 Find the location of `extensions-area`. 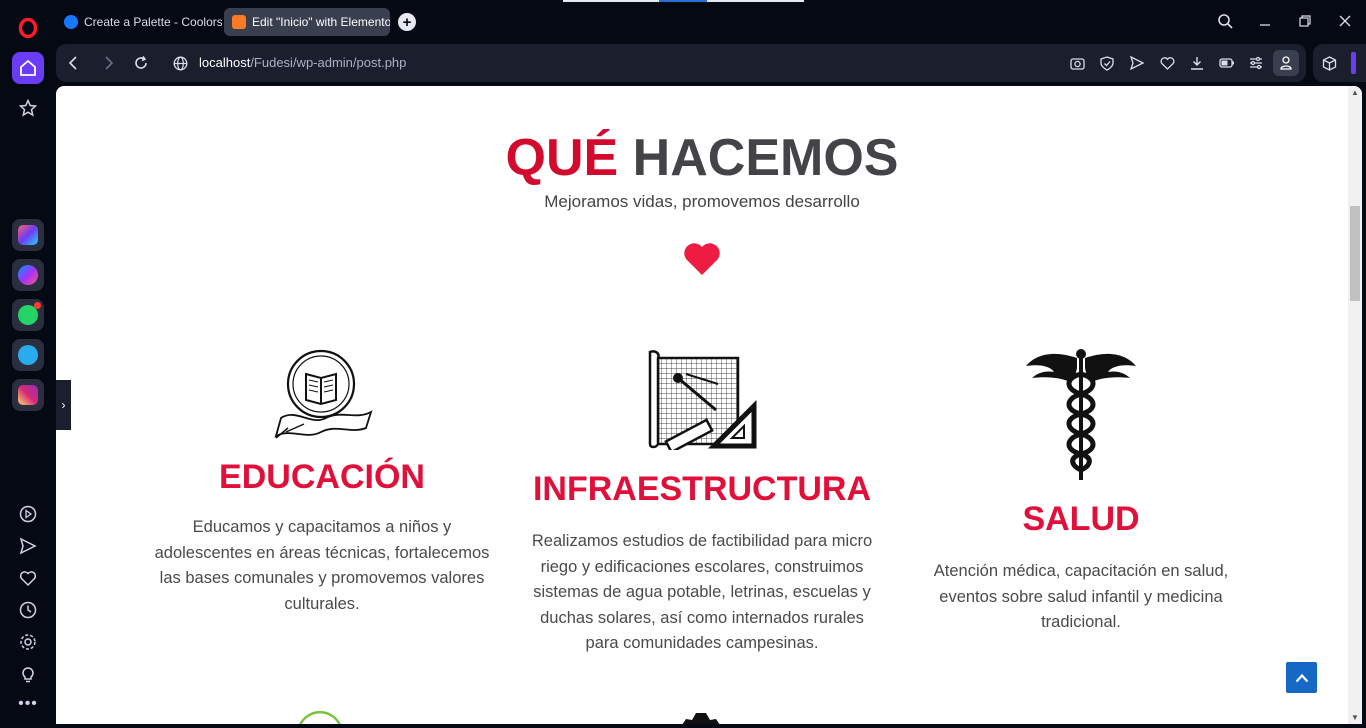

extensions-area is located at coordinates (1339, 63).